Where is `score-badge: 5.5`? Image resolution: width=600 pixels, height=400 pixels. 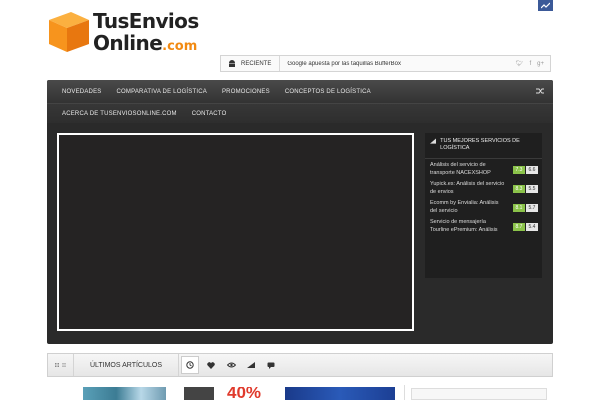
score-badge: 5.5 is located at coordinates (532, 188).